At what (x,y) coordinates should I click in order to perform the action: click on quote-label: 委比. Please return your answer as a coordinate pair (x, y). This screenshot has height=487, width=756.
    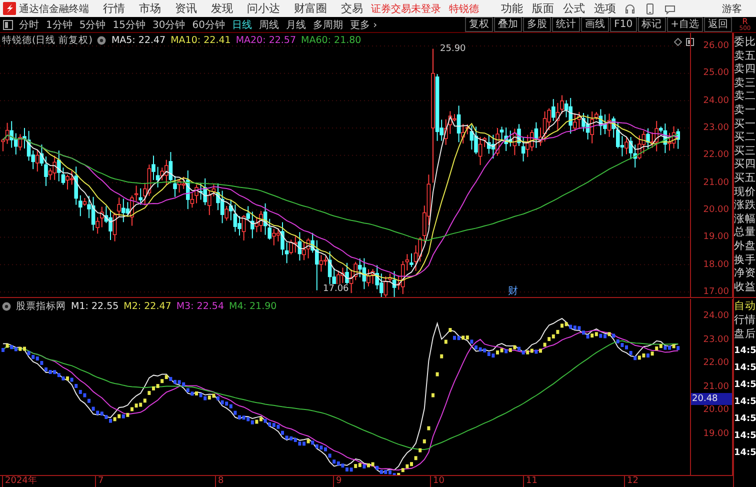
    Looking at the image, I should click on (745, 43).